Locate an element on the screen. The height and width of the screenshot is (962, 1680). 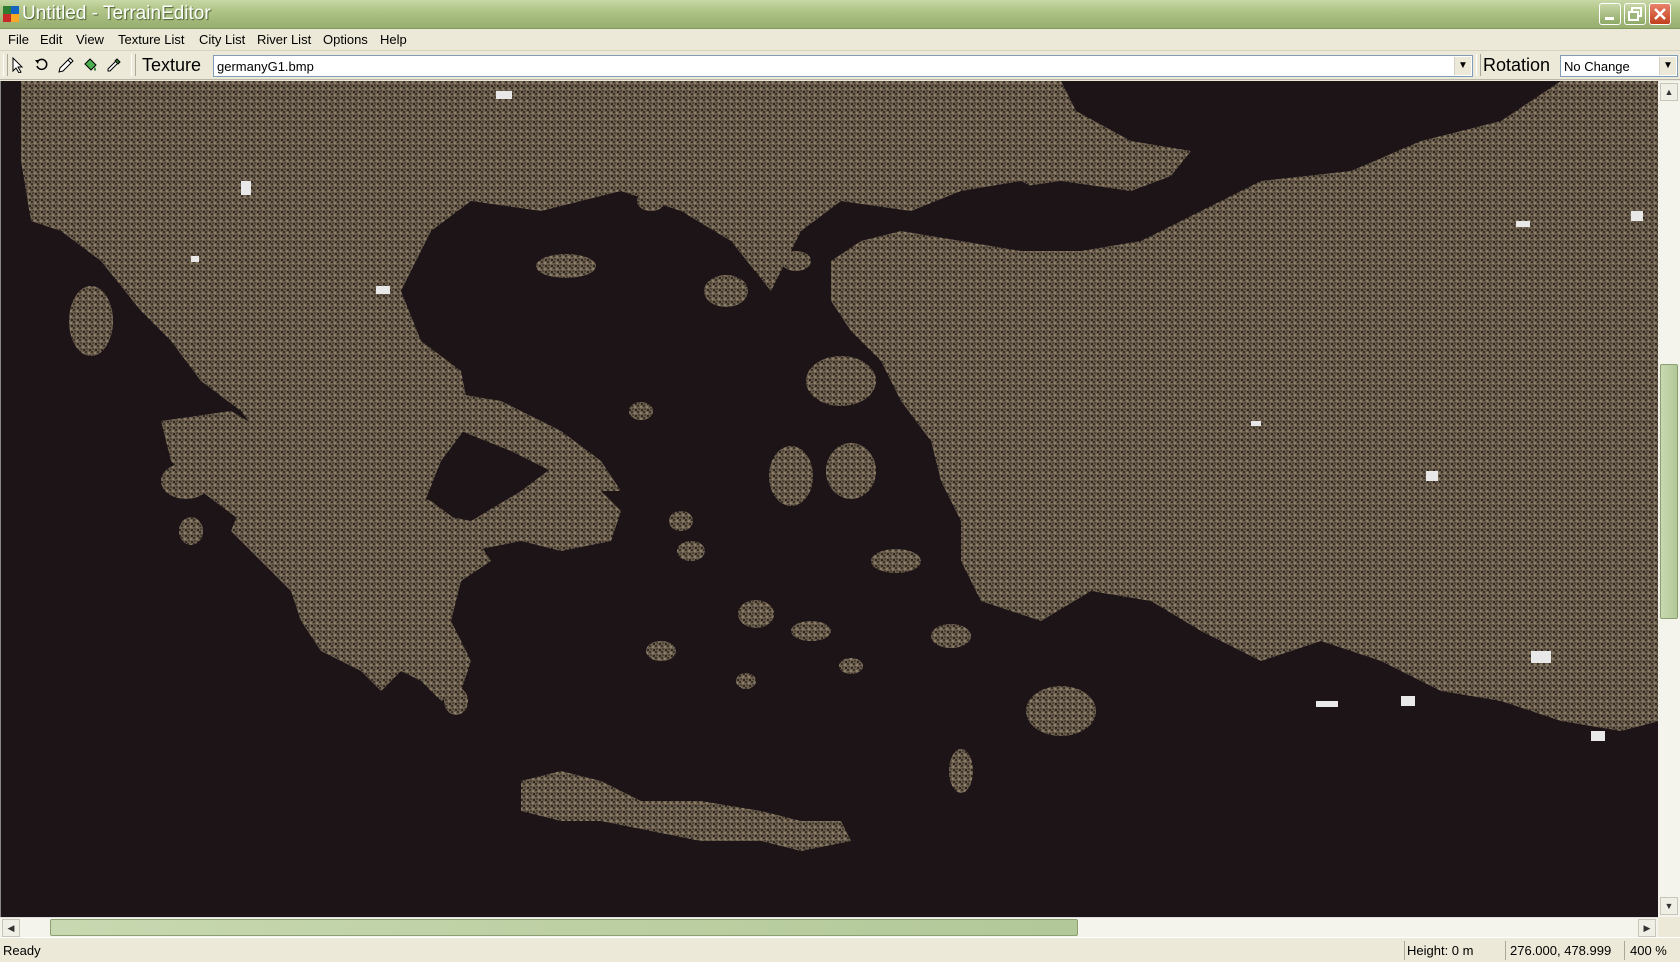
rotate-icon is located at coordinates (41, 64).